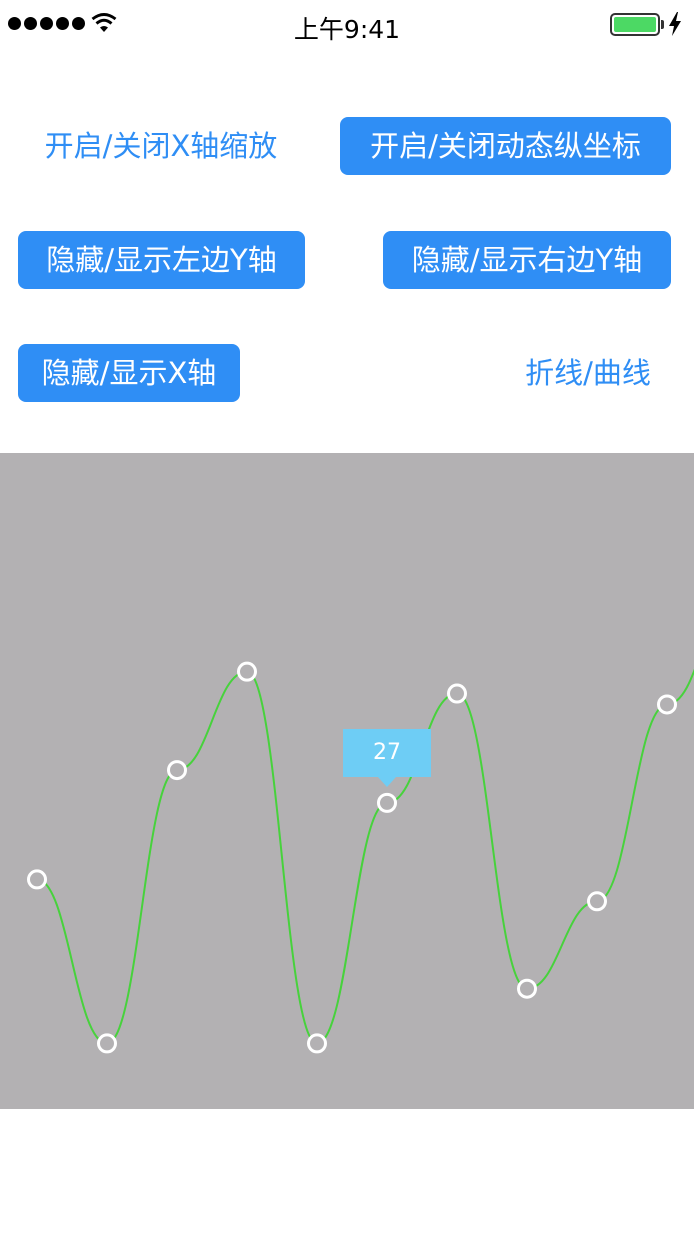 The image size is (694, 1244). I want to click on toggle-left-y-axis-button: 隐藏/显示左边Y轴, so click(161, 260).